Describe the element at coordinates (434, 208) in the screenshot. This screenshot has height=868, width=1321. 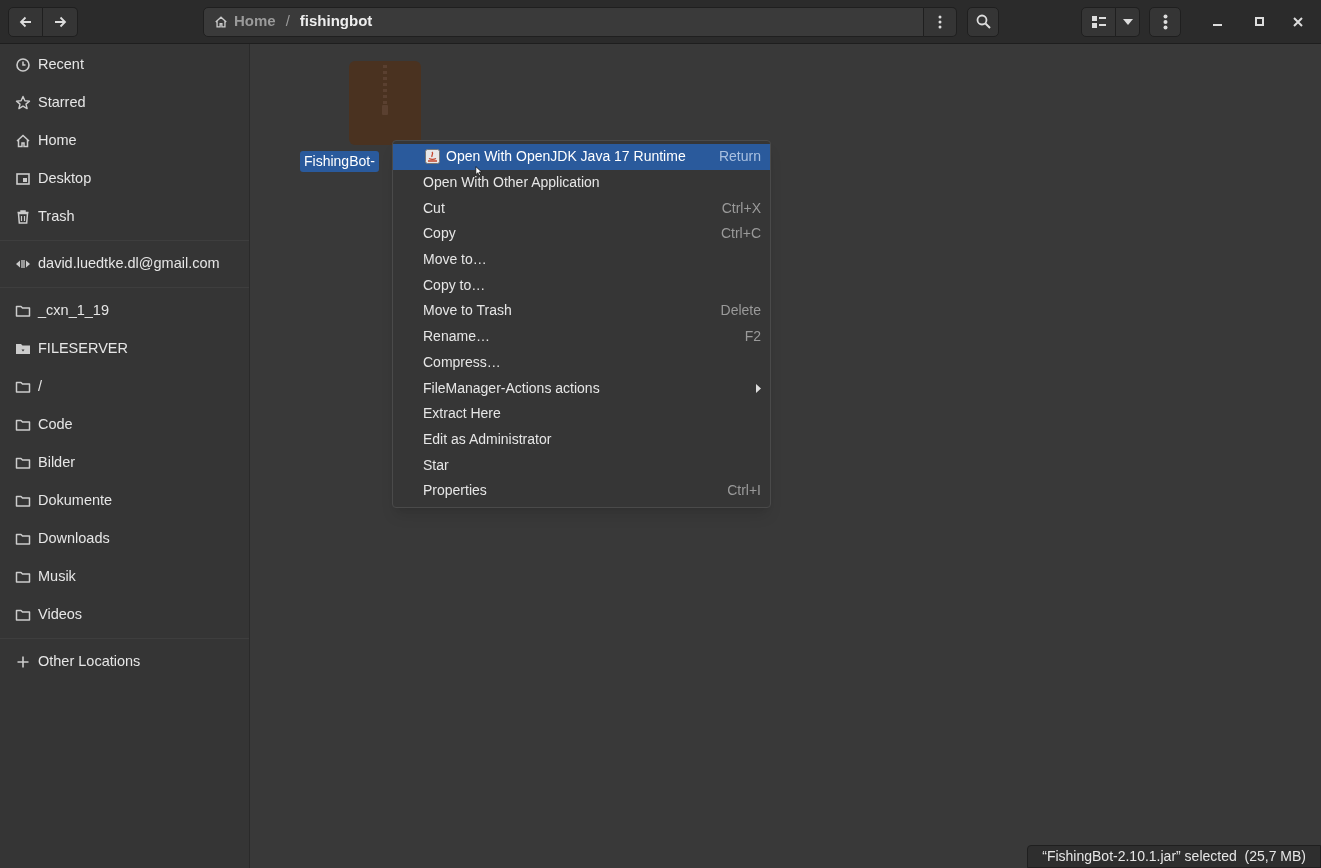
I see `menu-item-label: Cut` at that location.